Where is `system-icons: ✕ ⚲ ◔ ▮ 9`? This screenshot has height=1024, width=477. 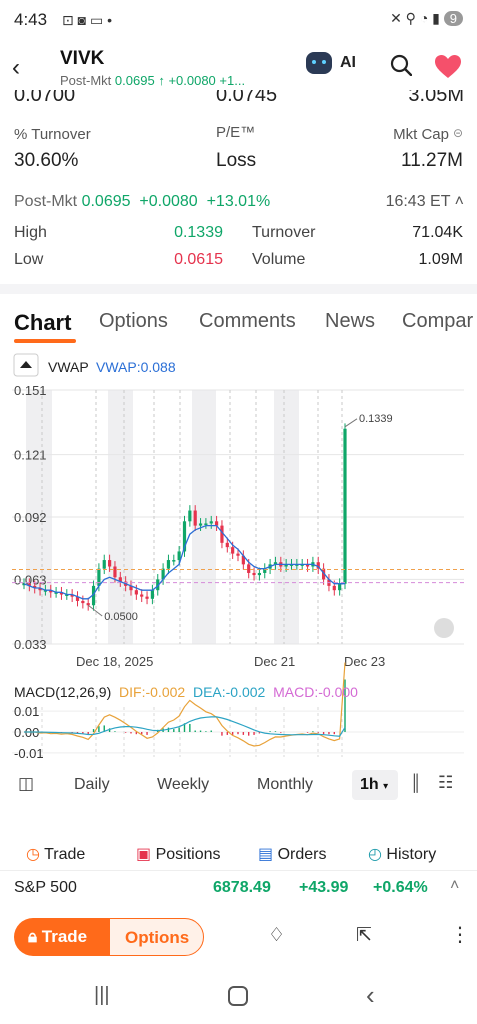
system-icons: ✕ ⚲ ◔ ▮ 9 is located at coordinates (426, 18).